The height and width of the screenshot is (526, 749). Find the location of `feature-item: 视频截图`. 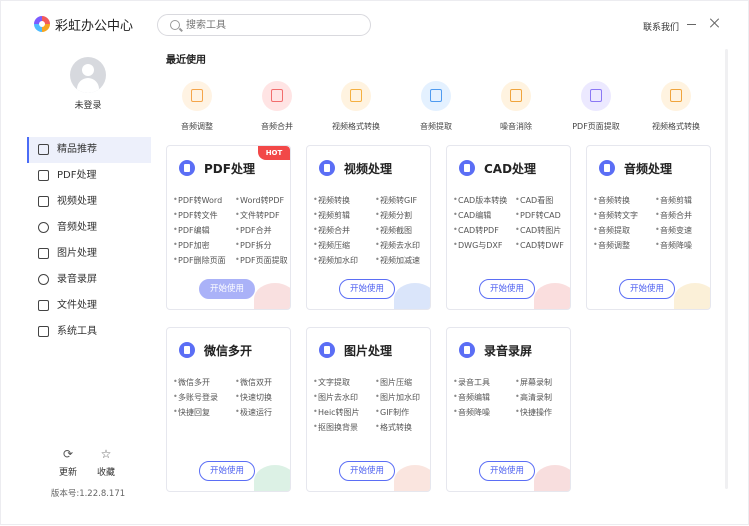

feature-item: 视频截图 is located at coordinates (393, 230).